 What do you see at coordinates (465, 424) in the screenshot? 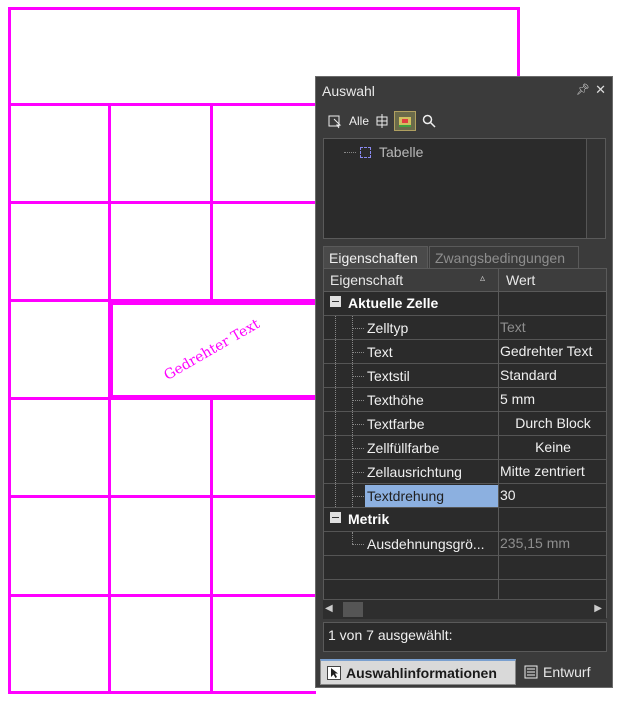
I see `property-row: Textfarbe Durch Block` at bounding box center [465, 424].